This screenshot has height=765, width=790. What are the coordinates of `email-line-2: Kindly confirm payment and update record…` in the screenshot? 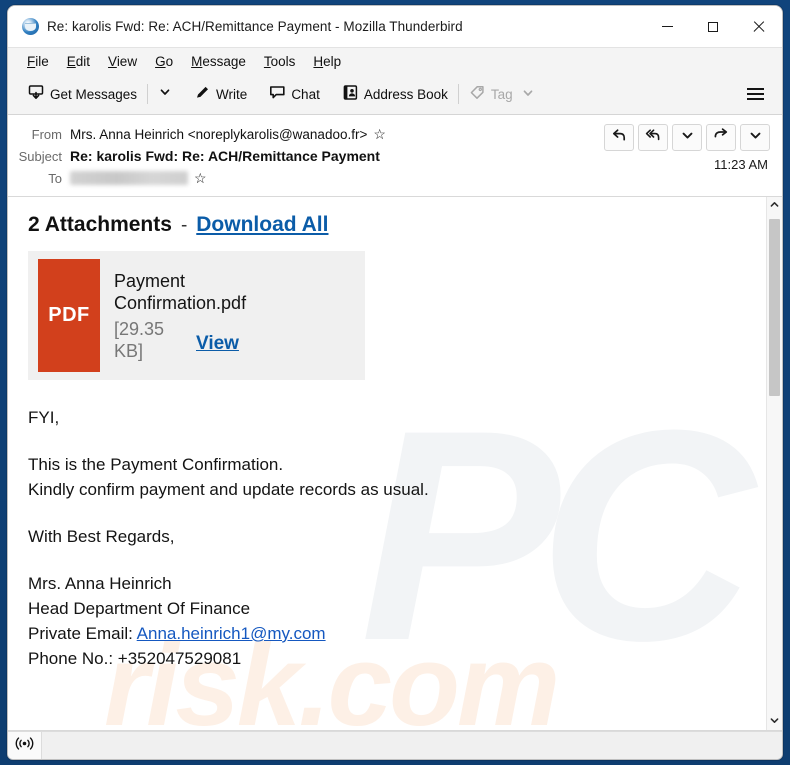 It's located at (228, 489).